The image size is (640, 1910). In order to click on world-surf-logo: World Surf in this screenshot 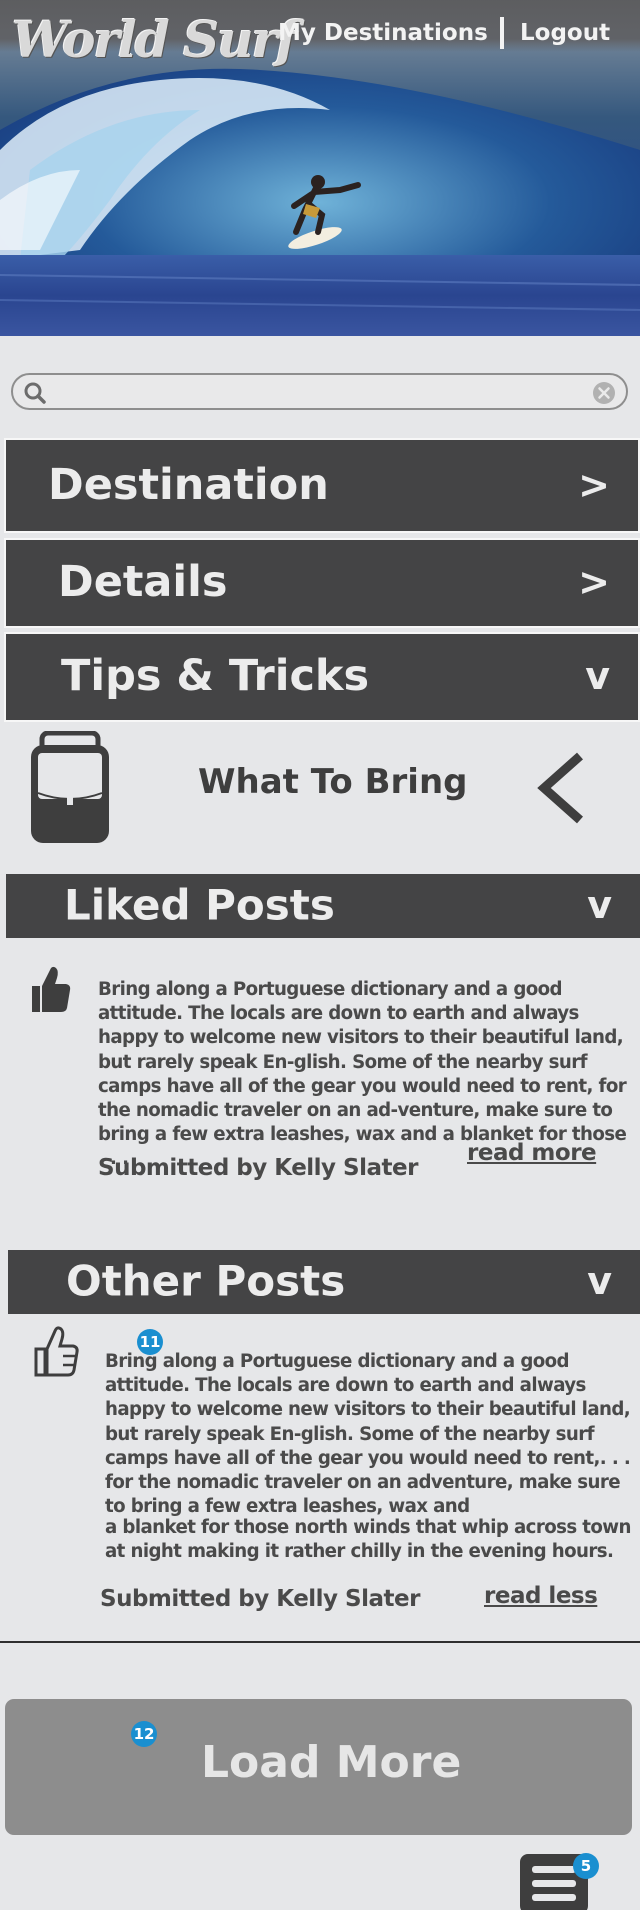, I will do `click(154, 39)`.